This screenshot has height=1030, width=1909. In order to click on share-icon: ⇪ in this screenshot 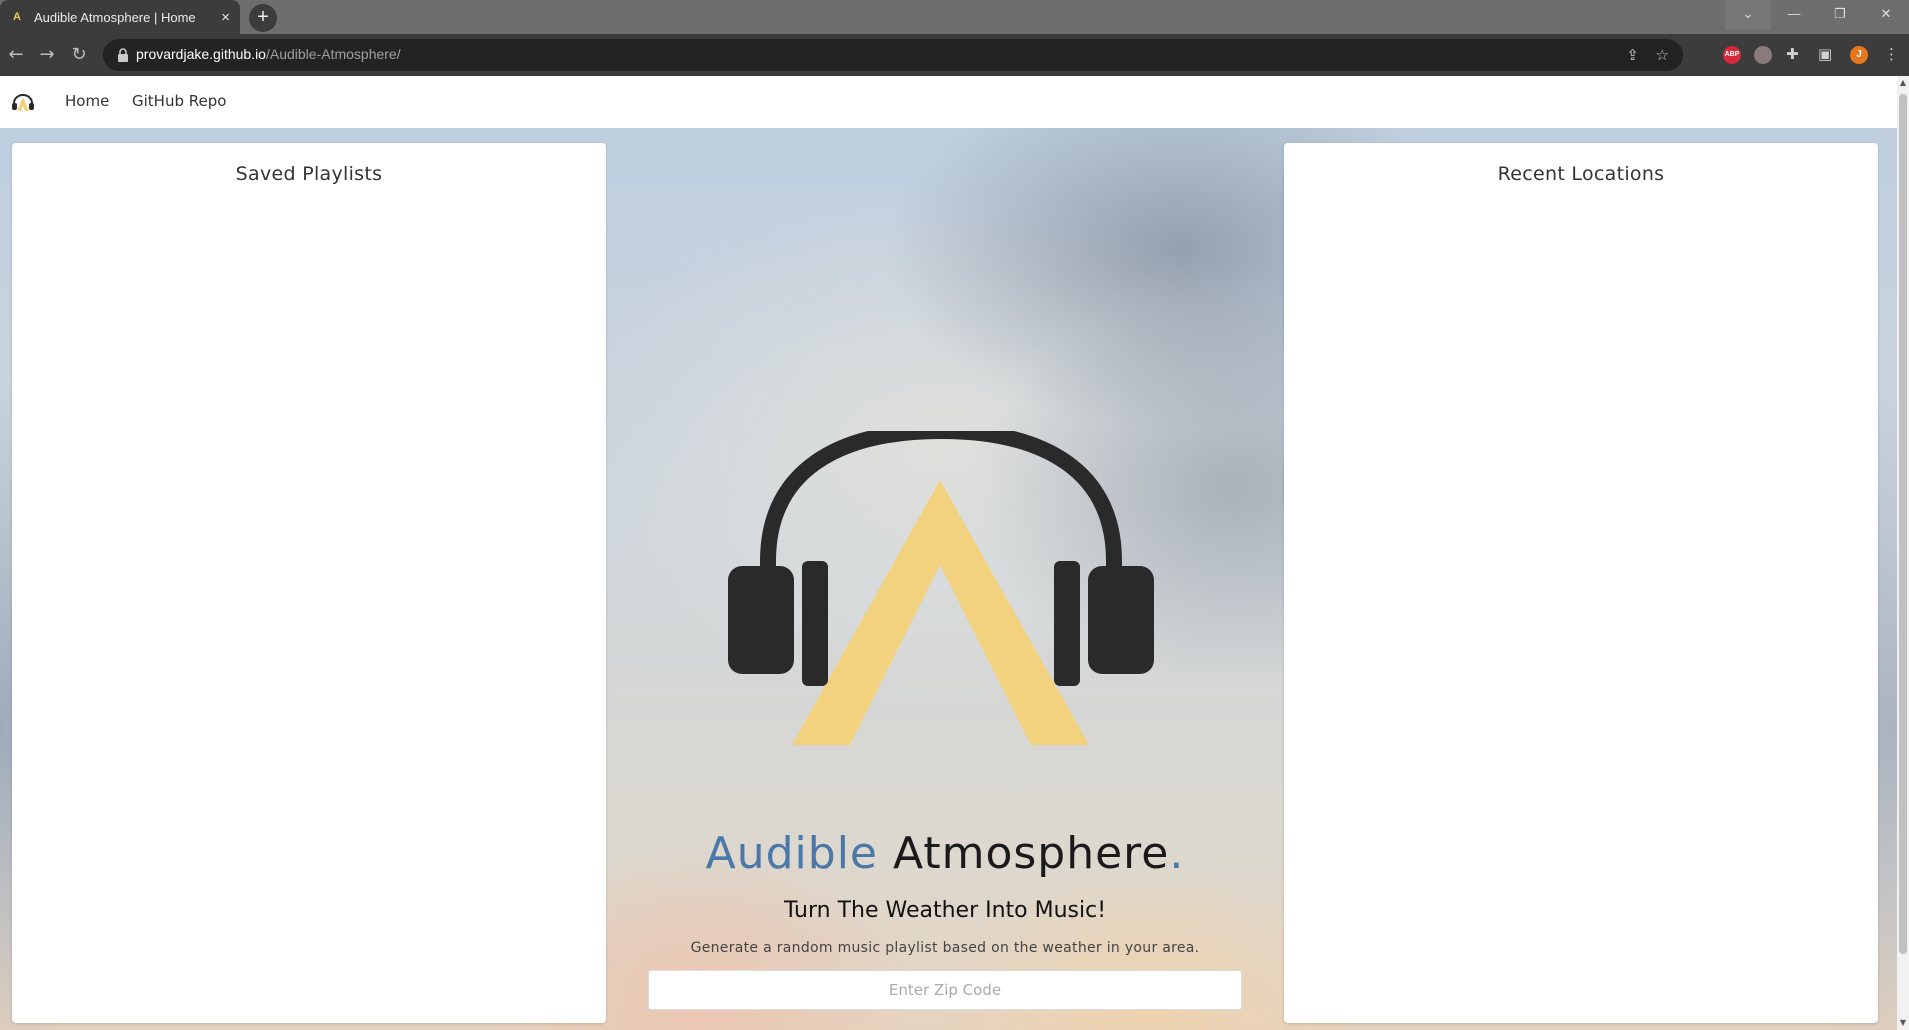, I will do `click(1632, 55)`.